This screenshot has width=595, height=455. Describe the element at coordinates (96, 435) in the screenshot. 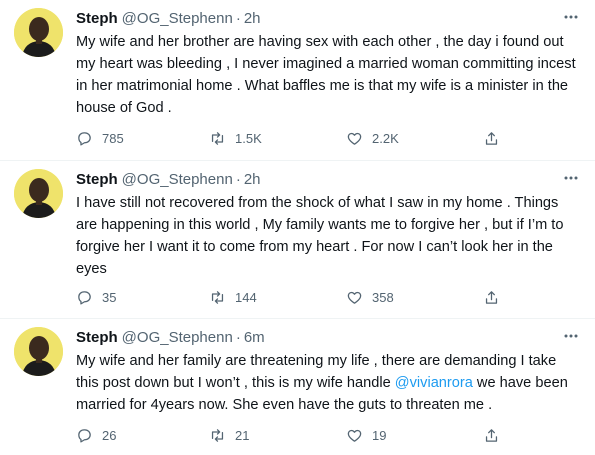

I see `reply-button: 26` at that location.